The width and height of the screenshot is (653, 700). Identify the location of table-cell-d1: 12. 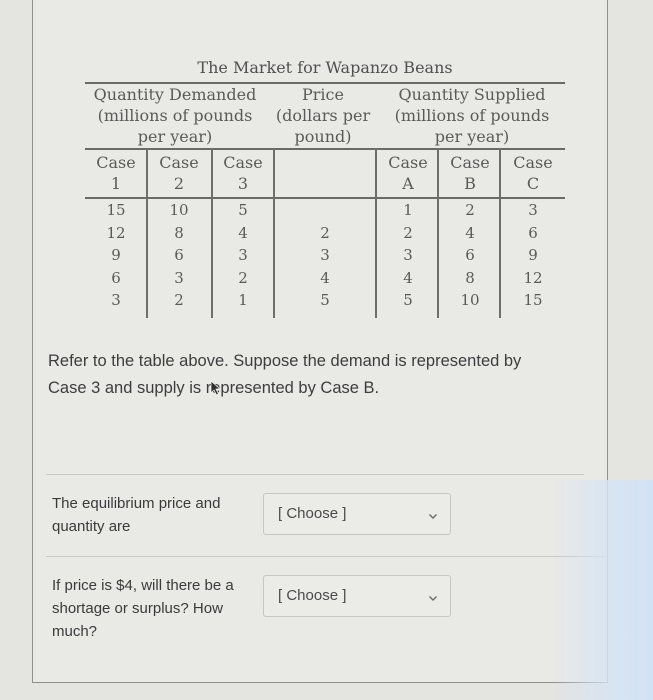
(116, 232).